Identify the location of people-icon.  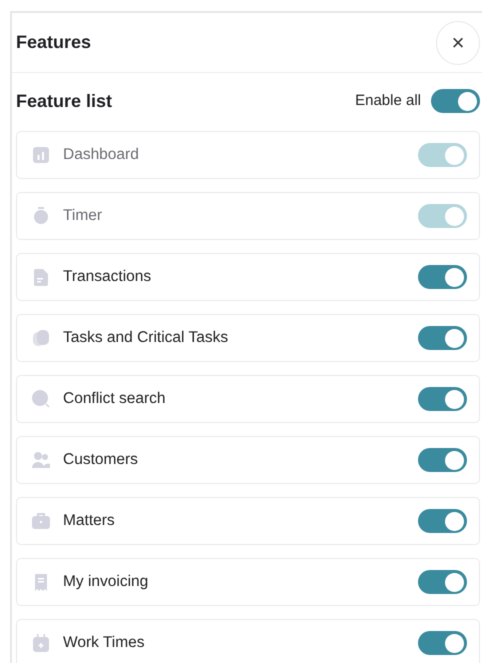
(41, 460).